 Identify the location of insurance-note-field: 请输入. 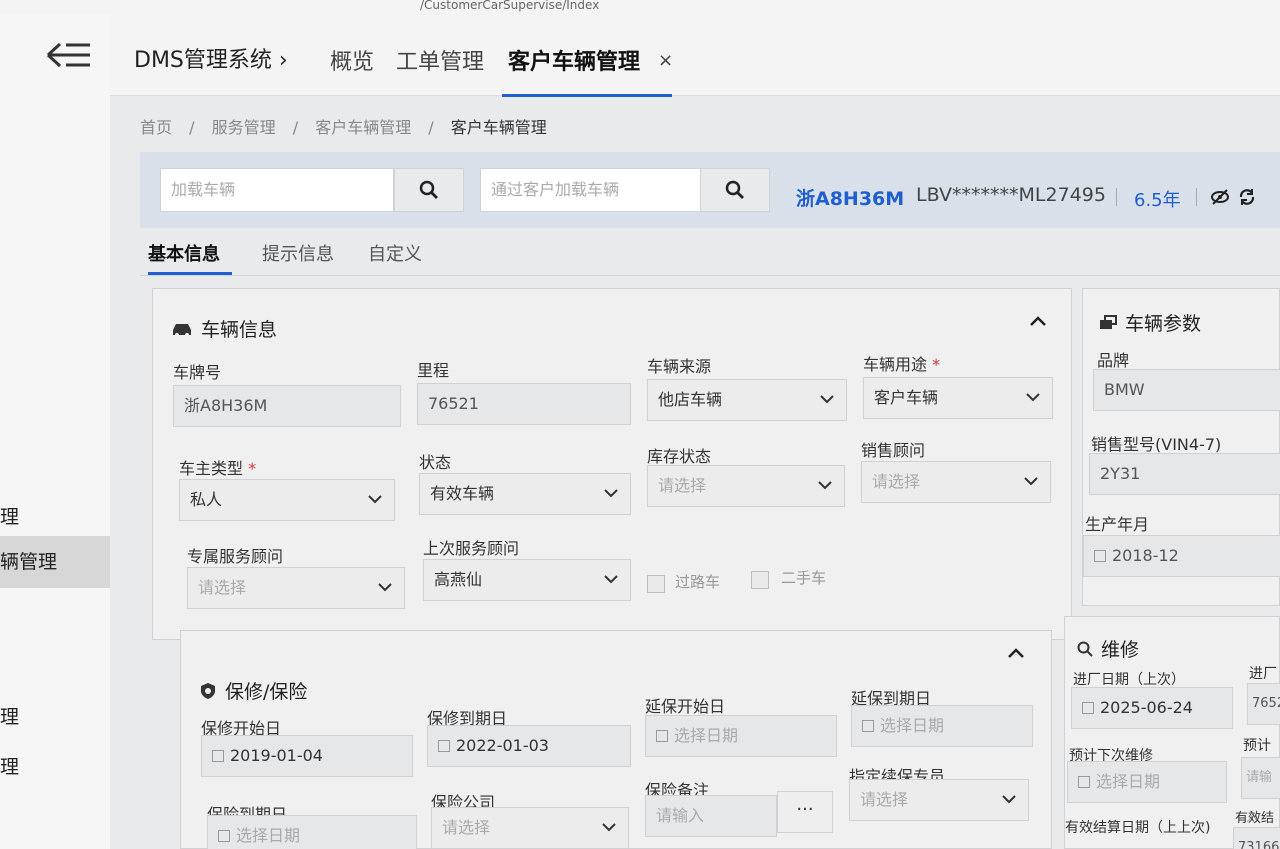
(711, 816).